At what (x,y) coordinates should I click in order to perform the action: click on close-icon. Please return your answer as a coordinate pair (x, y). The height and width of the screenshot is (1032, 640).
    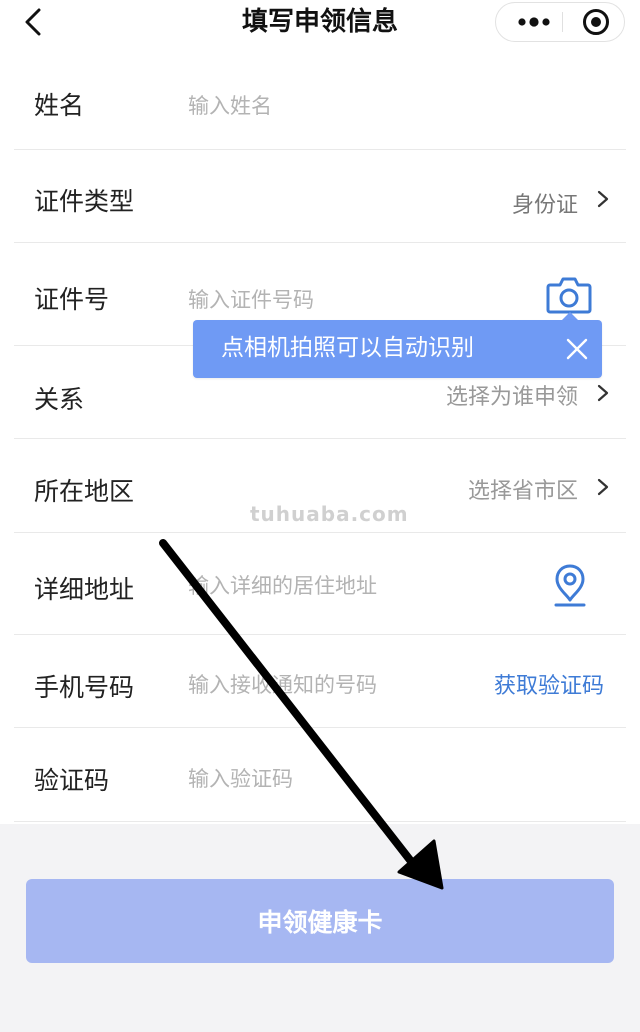
    Looking at the image, I should click on (577, 349).